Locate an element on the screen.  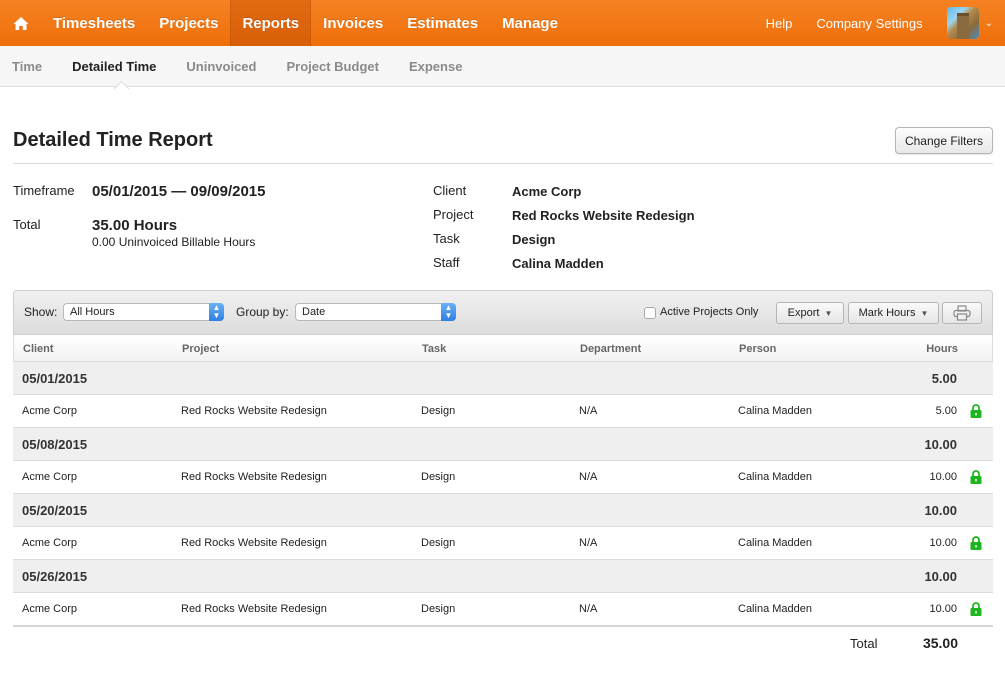
group-by-select-value: Date is located at coordinates (314, 312).